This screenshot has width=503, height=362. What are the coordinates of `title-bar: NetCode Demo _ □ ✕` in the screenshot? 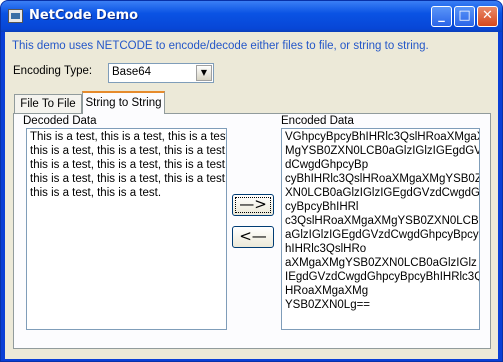 It's located at (251, 16).